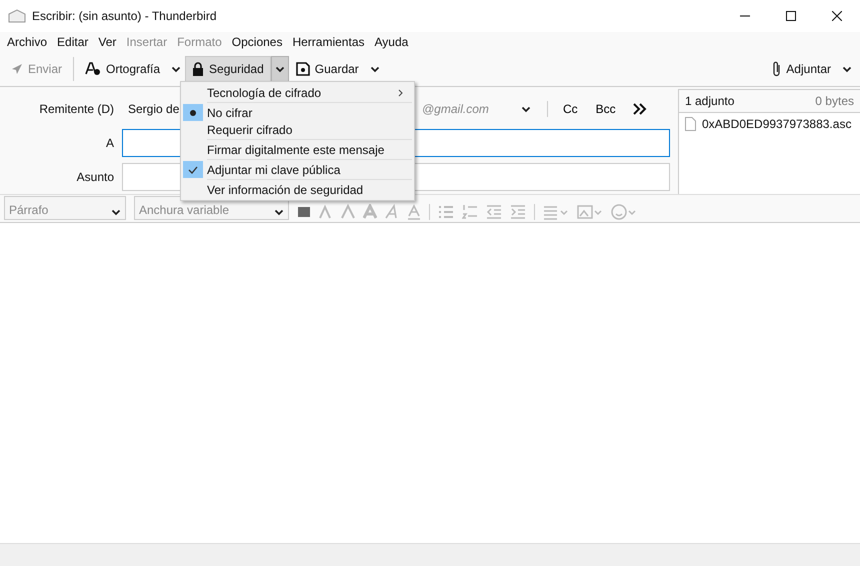  I want to click on field-label: A, so click(109, 143).